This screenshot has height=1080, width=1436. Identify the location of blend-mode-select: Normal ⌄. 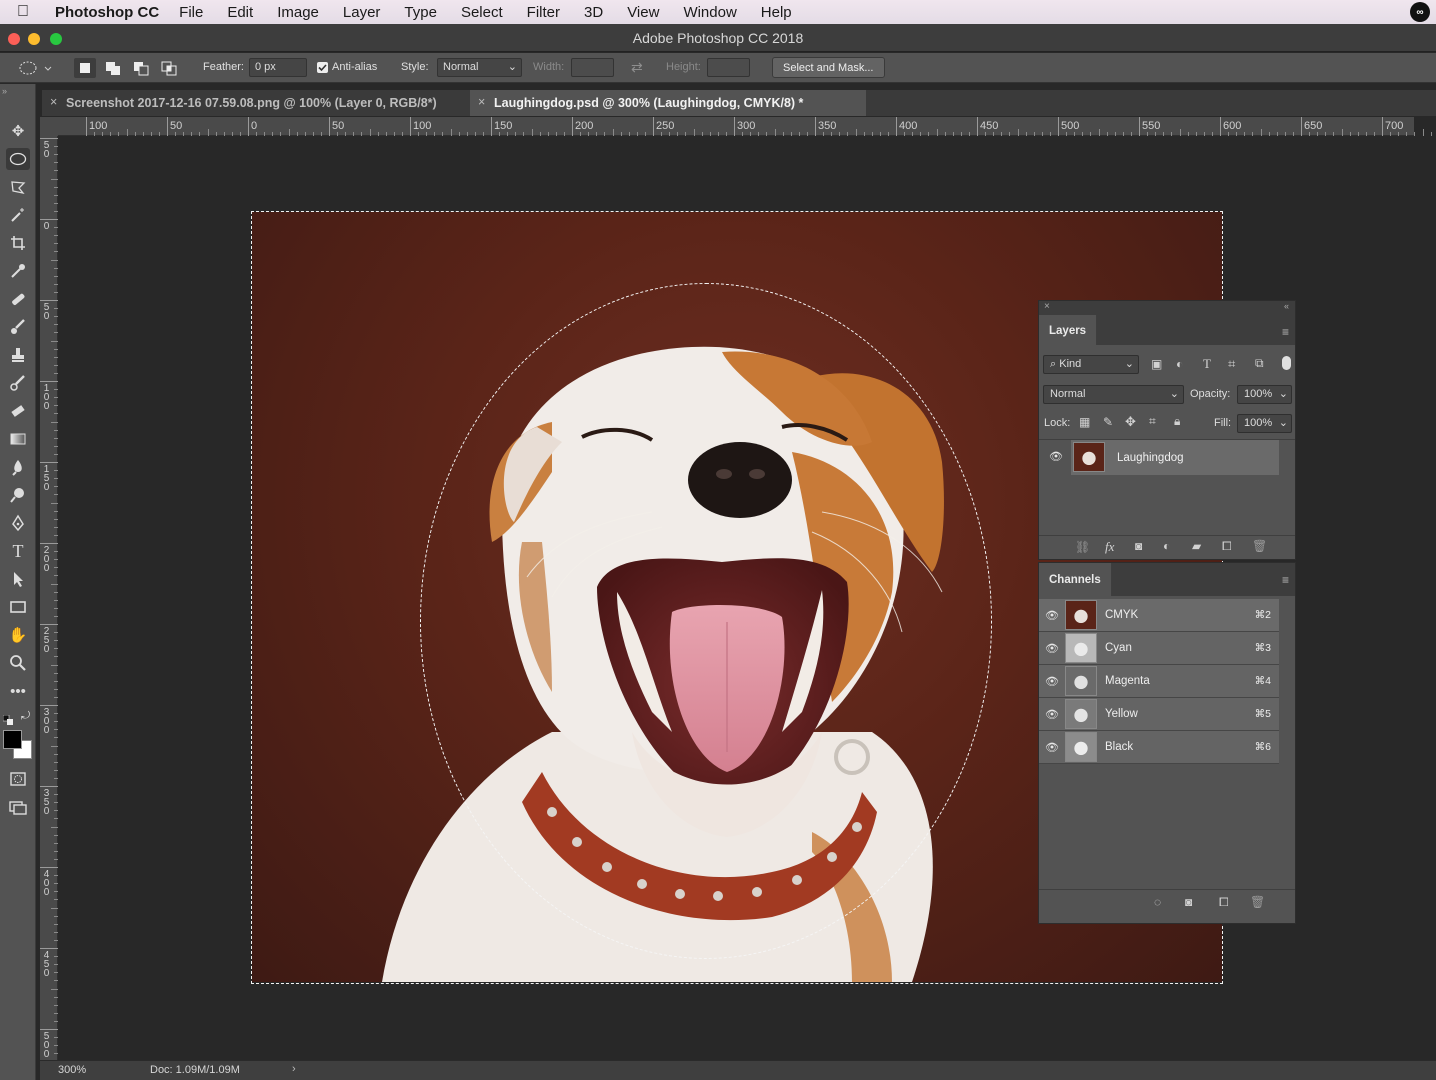
(1113, 394).